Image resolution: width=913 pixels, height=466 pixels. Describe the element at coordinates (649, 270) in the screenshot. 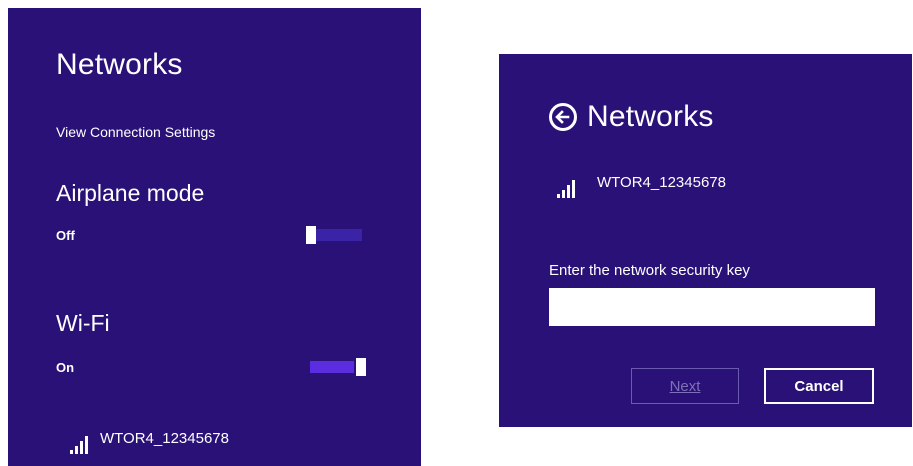

I see `security-key-label: Enter the network security key` at that location.